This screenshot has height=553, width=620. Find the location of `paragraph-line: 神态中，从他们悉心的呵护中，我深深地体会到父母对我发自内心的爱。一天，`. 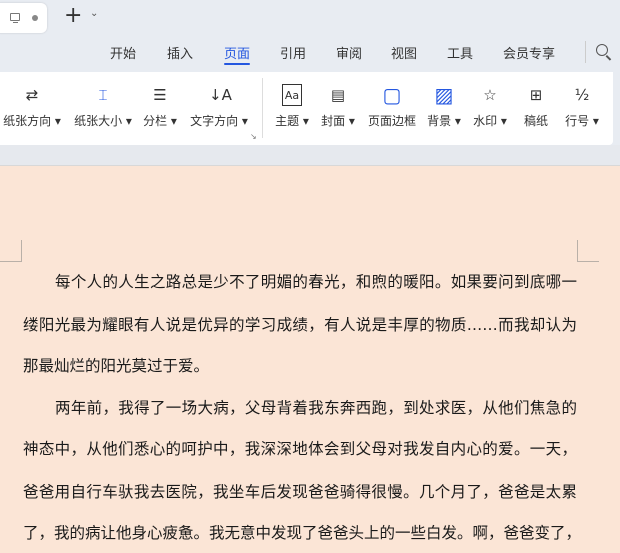

paragraph-line: 神态中，从他们悉心的呵护中，我深深地体会到父母对我发自内心的爱。一天， is located at coordinates (300, 449).